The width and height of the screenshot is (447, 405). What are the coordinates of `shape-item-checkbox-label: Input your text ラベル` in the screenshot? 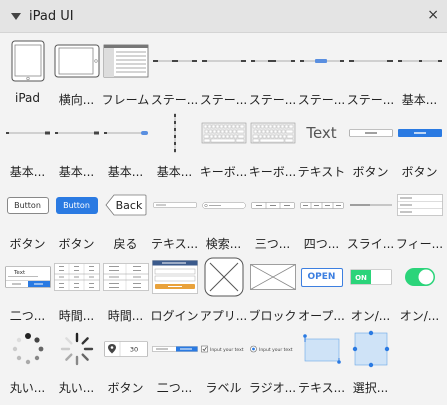 It's located at (223, 362).